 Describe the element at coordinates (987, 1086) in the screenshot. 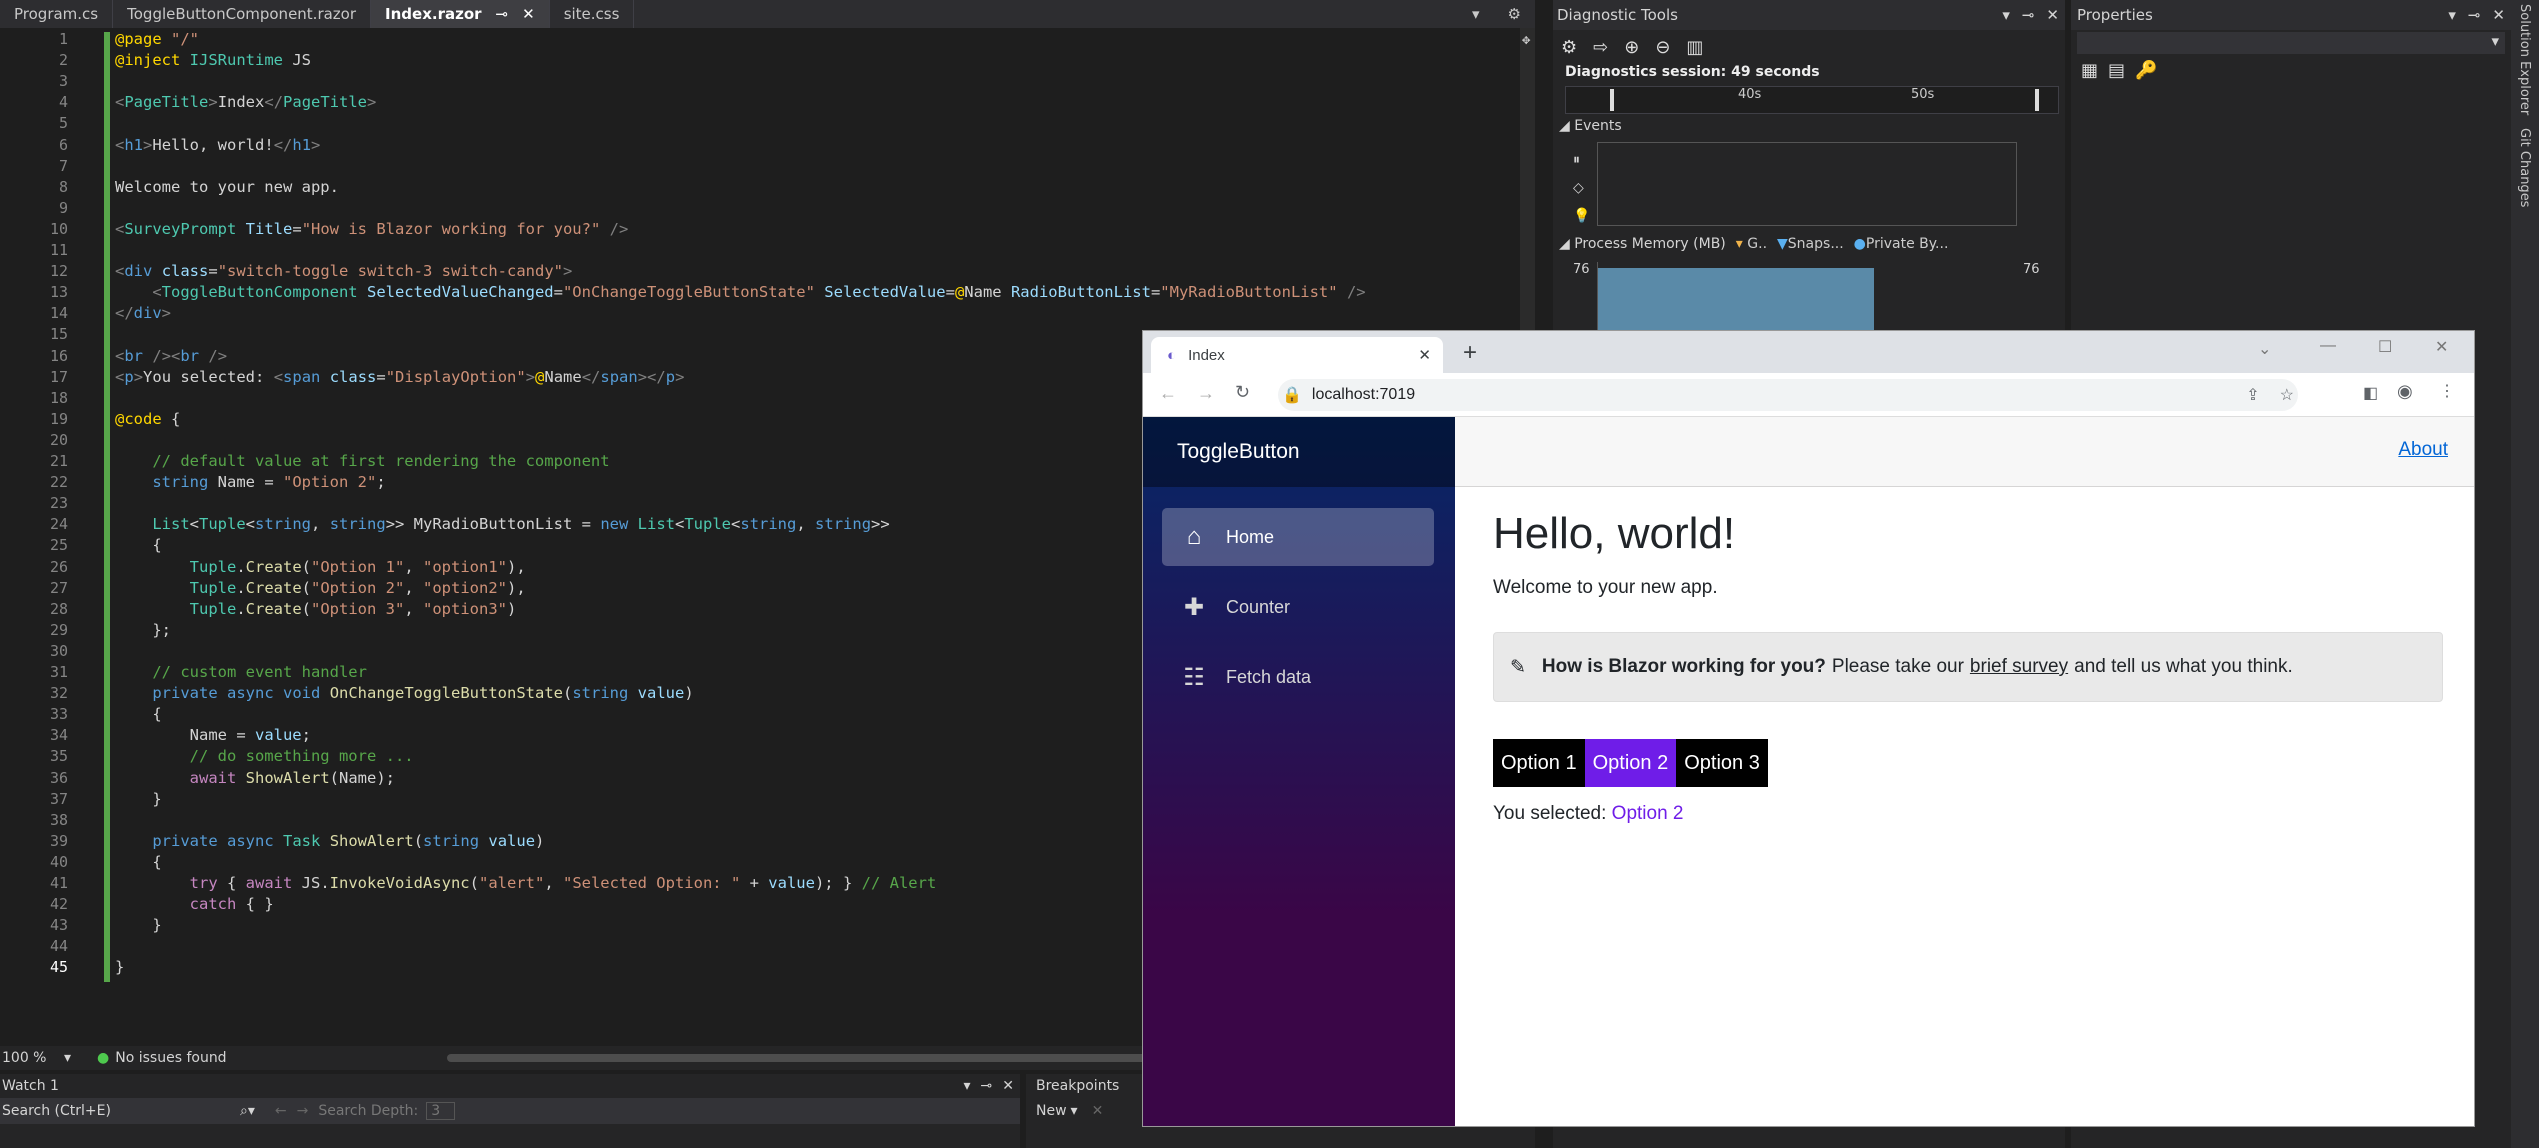

I see `watch-pin-icon: ⊸` at that location.